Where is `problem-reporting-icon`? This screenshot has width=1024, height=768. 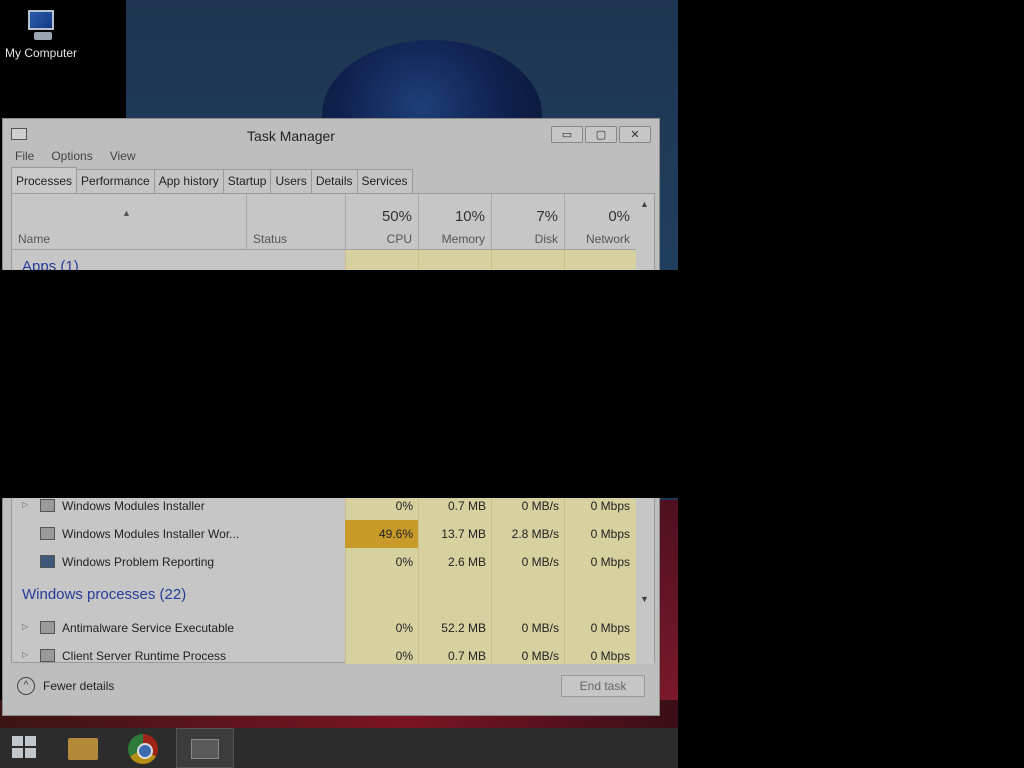
problem-reporting-icon is located at coordinates (47, 561).